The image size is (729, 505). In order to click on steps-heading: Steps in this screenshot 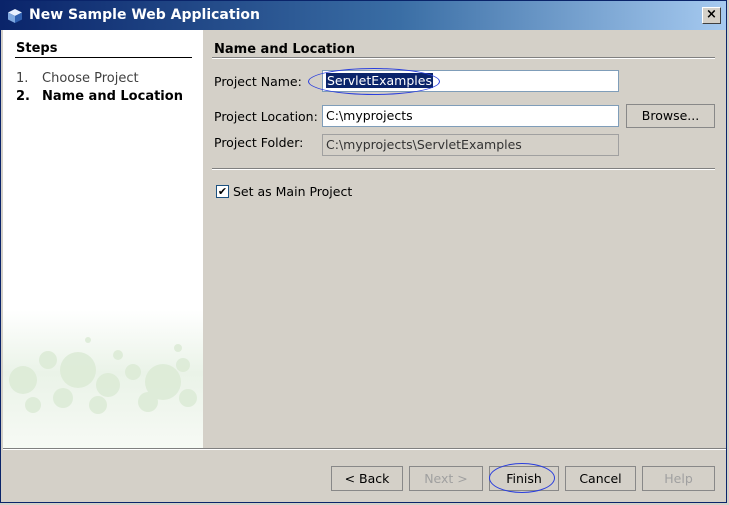, I will do `click(37, 48)`.